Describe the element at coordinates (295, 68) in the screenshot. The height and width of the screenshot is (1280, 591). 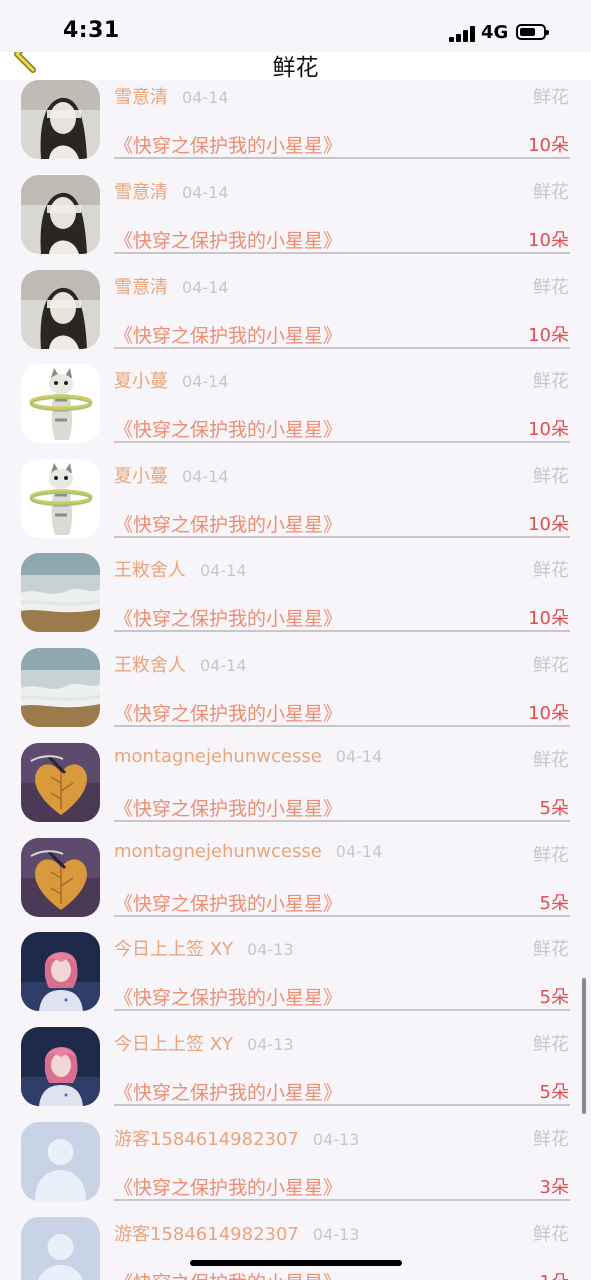
I see `page-title: 鲜花` at that location.